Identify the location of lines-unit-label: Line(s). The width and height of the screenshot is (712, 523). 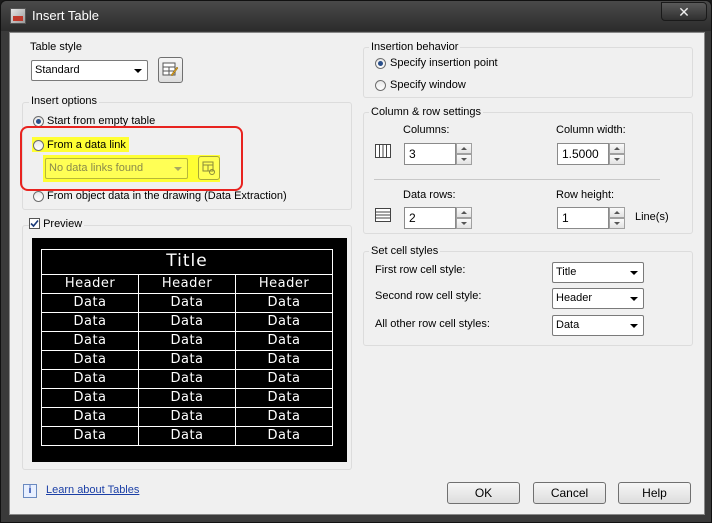
(652, 217).